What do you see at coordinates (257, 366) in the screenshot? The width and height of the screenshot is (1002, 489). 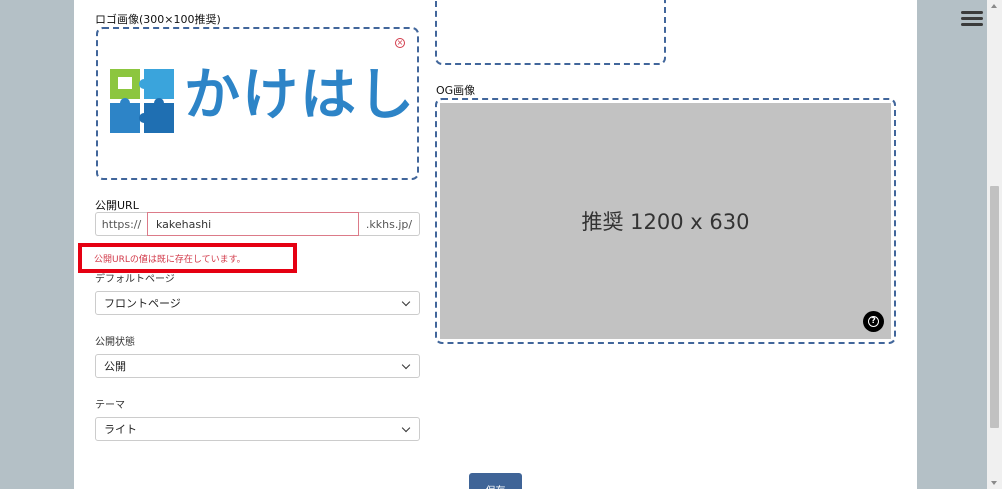 I see `status-select: 公開` at bounding box center [257, 366].